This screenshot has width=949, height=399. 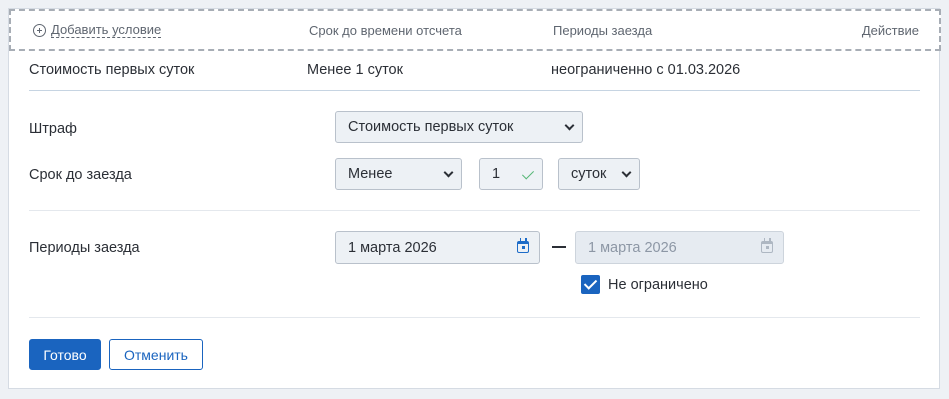 I want to click on unlimited-checkbox-row: Не ограничено, so click(x=644, y=284).